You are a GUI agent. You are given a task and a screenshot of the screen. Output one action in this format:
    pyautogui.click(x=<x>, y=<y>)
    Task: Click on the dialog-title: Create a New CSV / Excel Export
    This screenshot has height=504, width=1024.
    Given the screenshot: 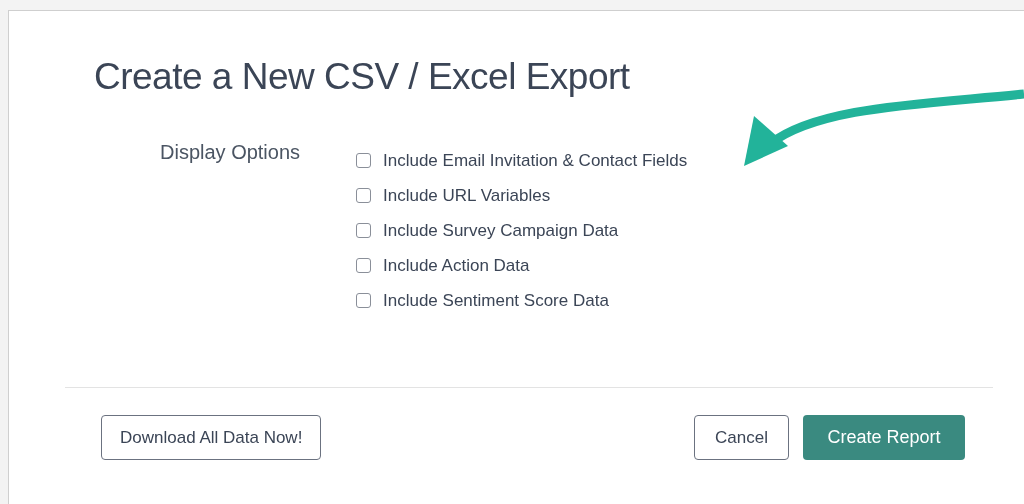 What is the action you would take?
    pyautogui.click(x=362, y=77)
    